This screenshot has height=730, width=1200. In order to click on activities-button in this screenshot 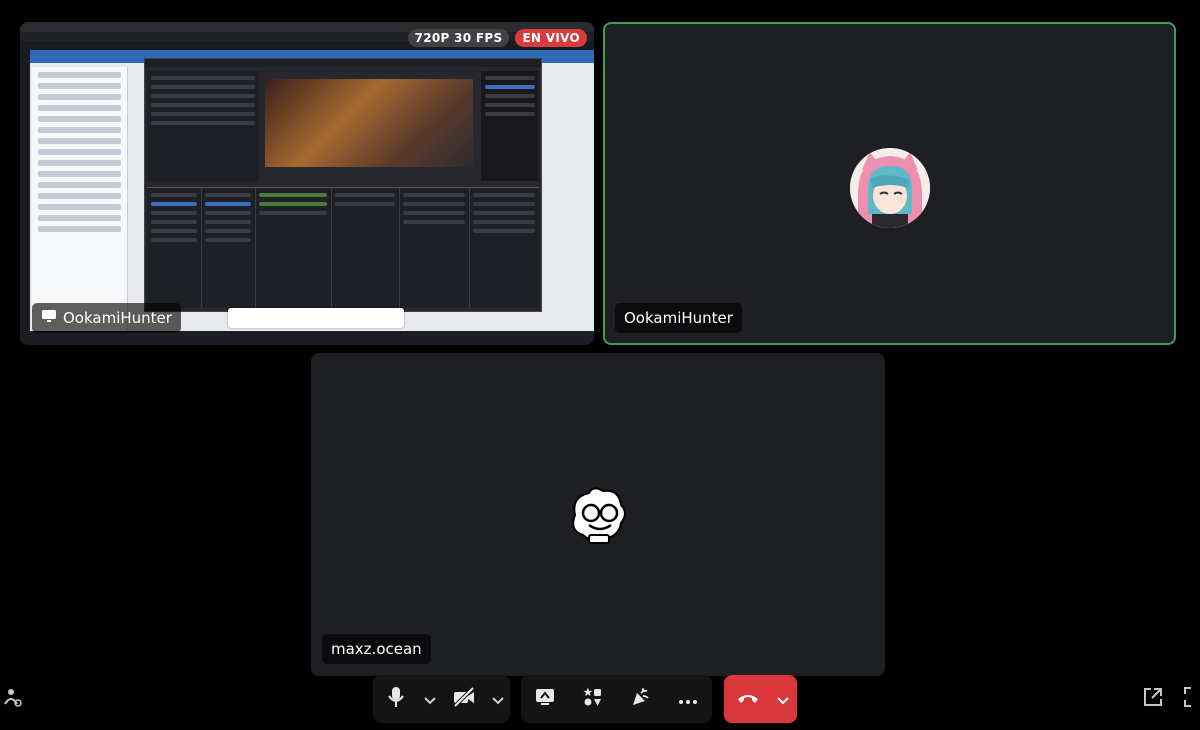, I will do `click(593, 699)`.